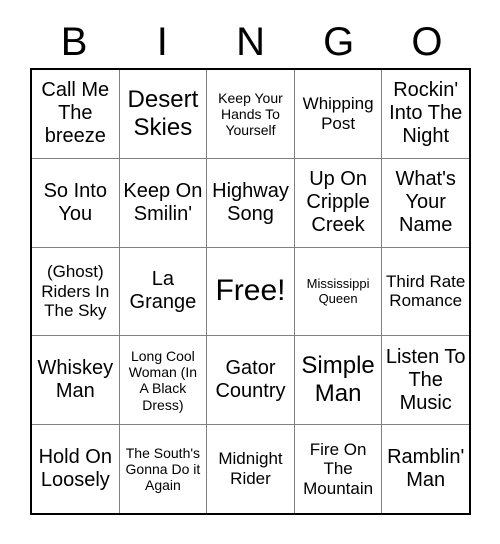  I want to click on bingo-cell-label: Fire On The Mountain, so click(338, 468).